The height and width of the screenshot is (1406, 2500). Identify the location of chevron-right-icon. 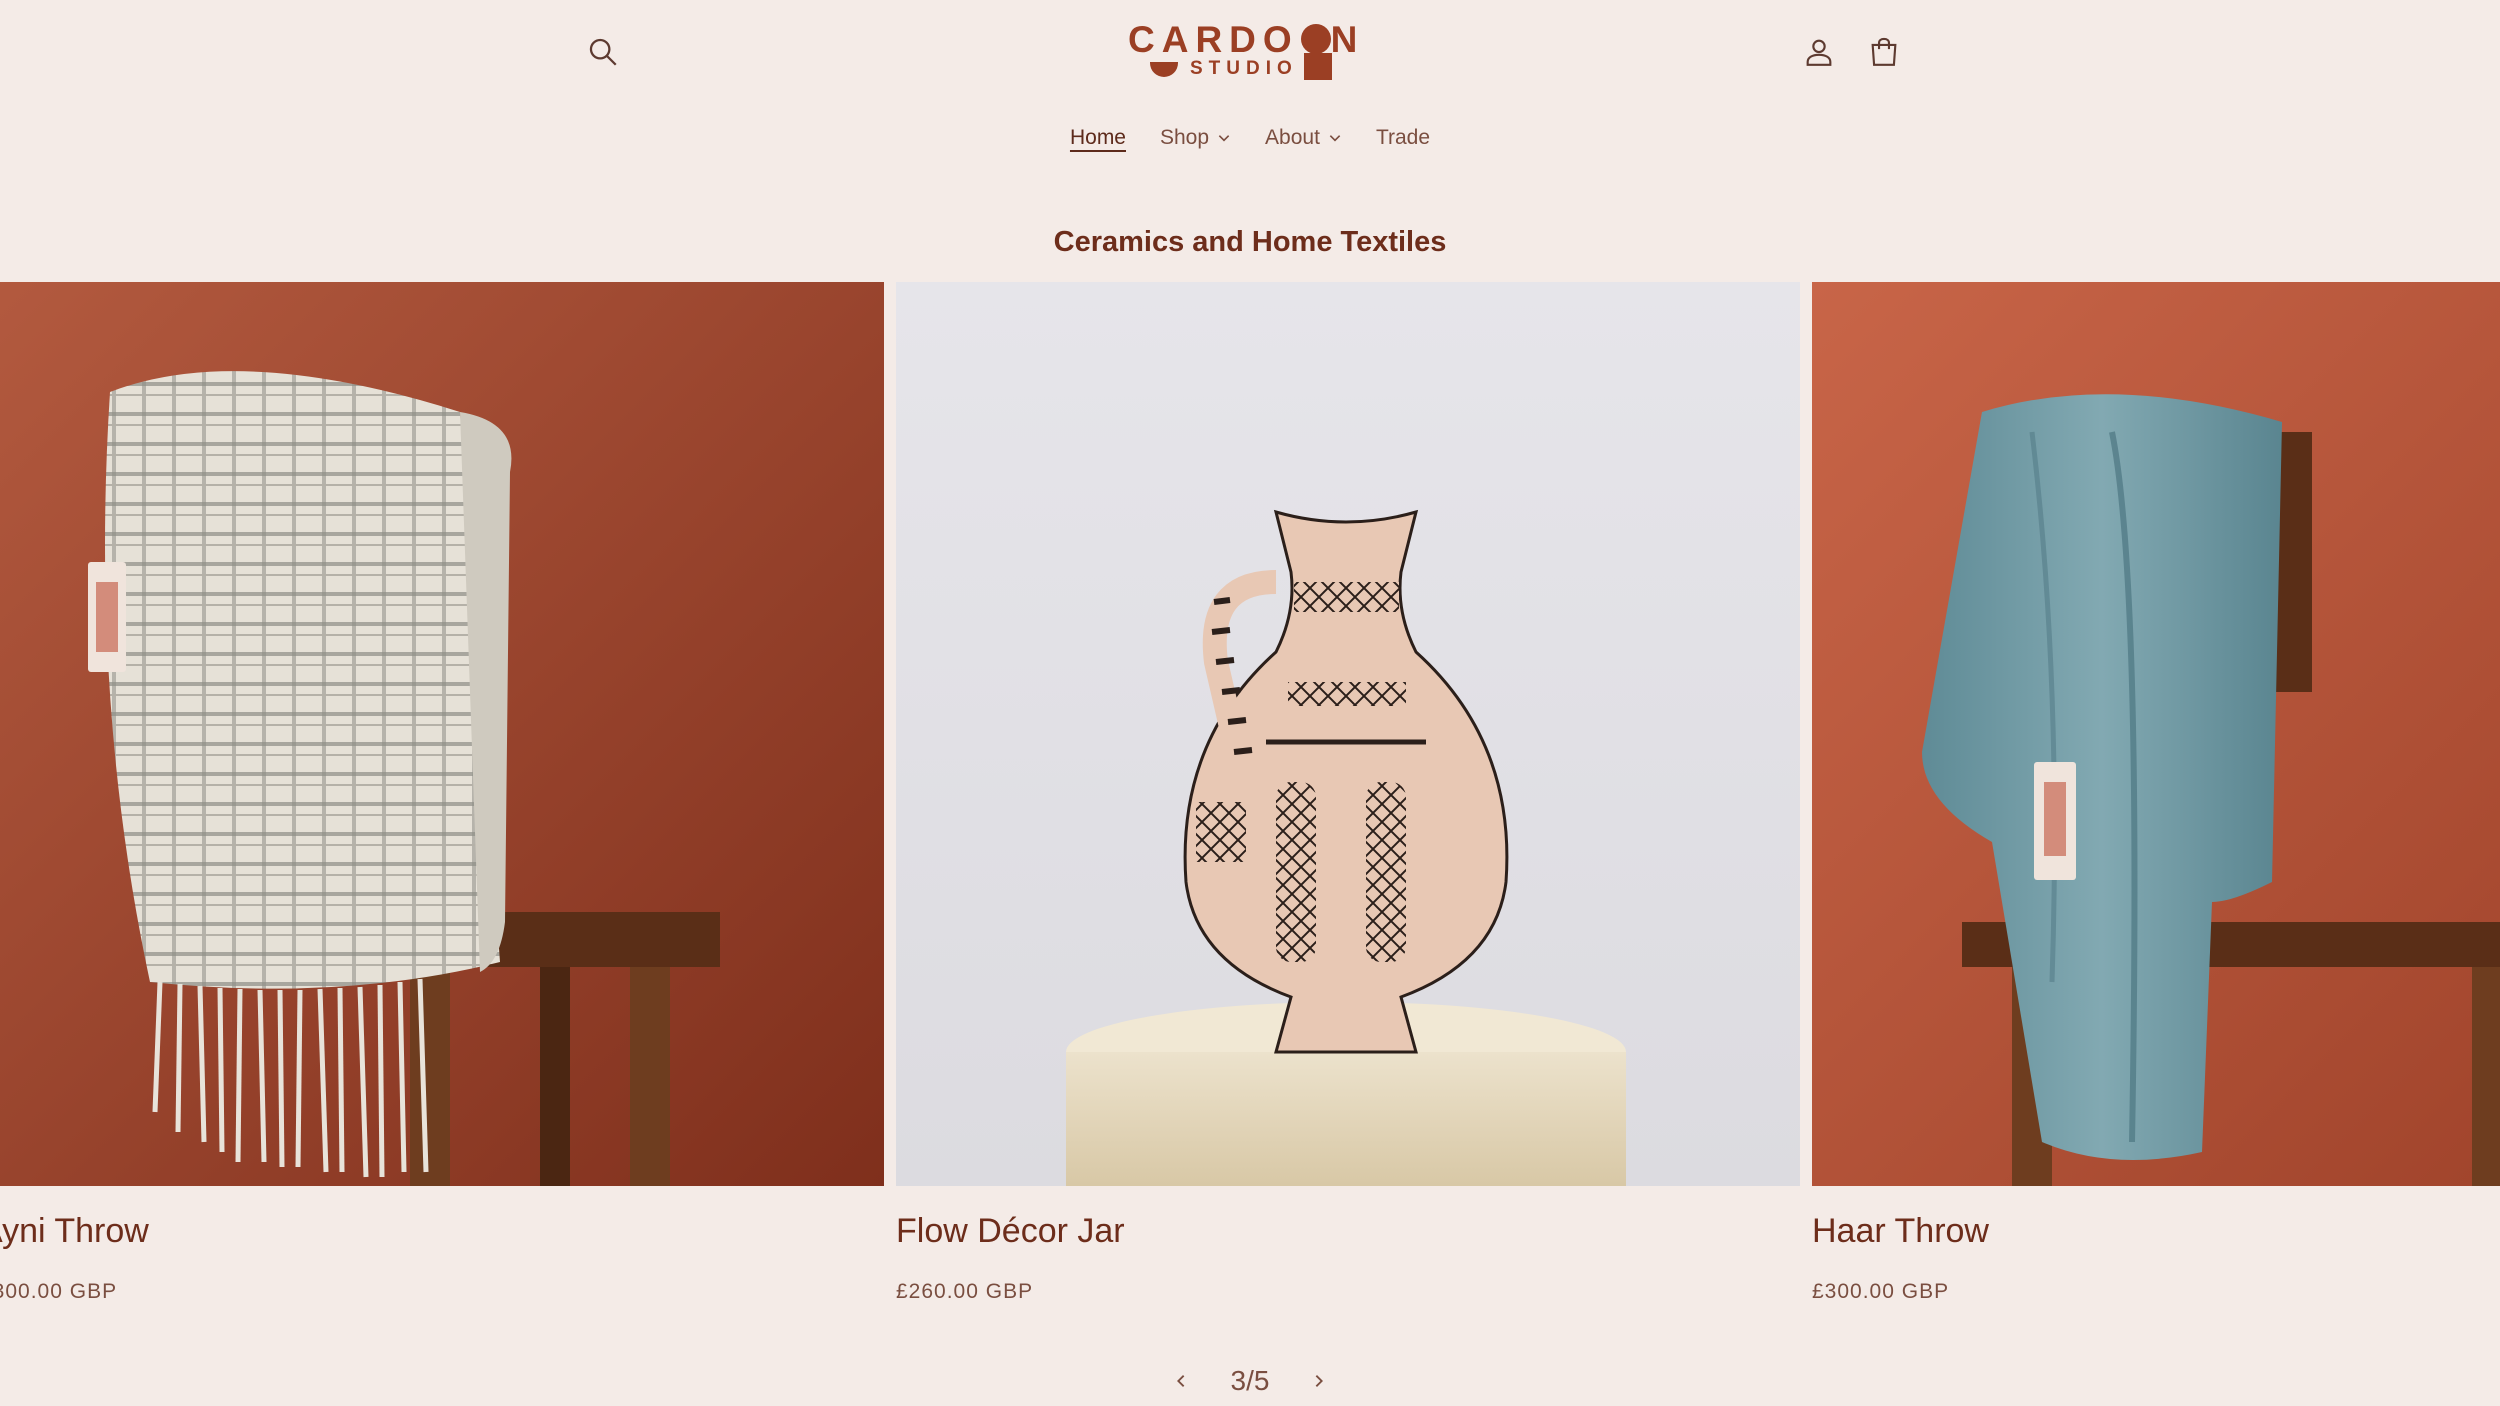
(1320, 1381).